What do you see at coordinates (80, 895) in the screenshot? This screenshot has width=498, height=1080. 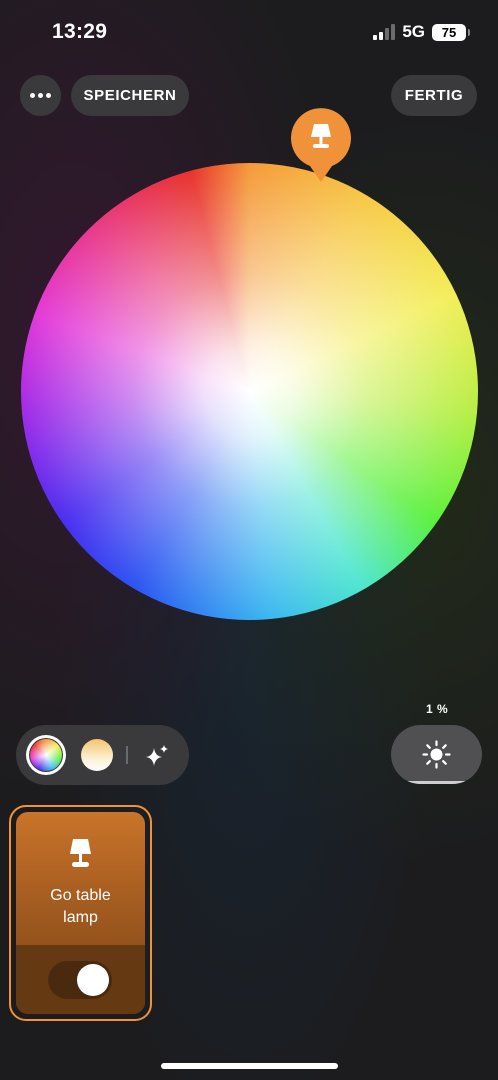 I see `light-name-line1: Go table` at bounding box center [80, 895].